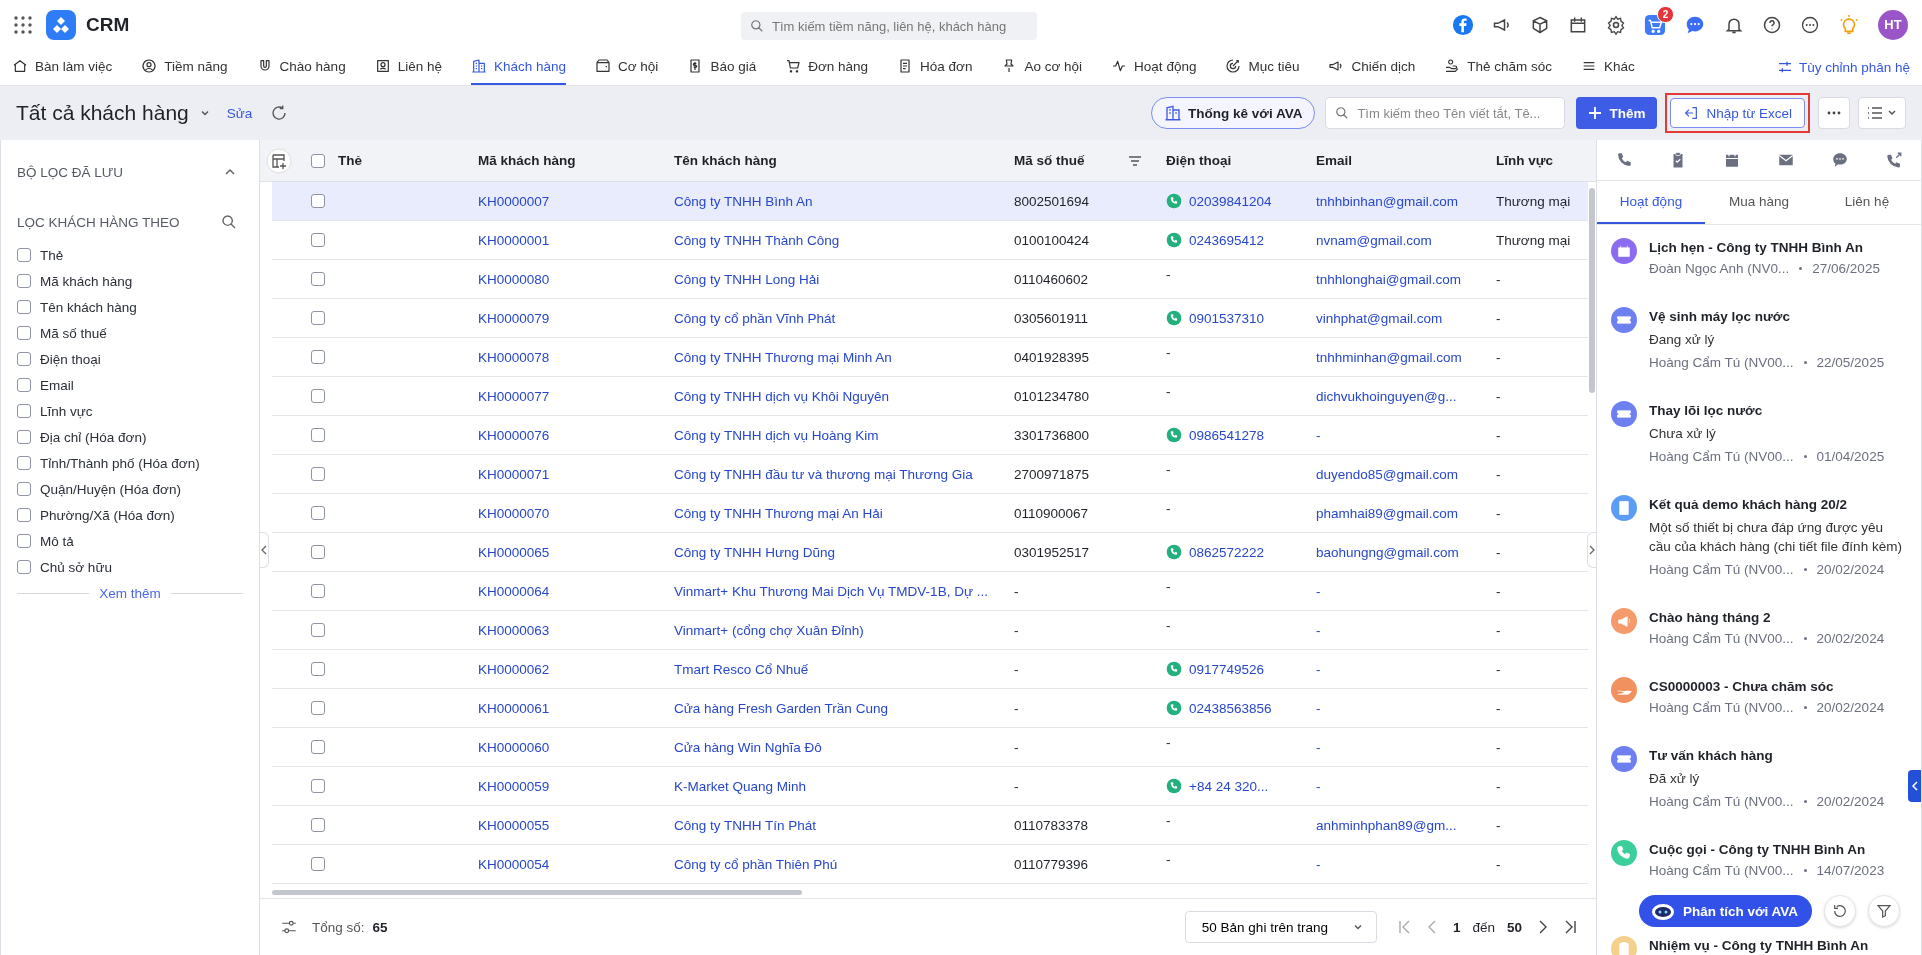  Describe the element at coordinates (514, 591) in the screenshot. I see `customer-code-link: KH0000064` at that location.